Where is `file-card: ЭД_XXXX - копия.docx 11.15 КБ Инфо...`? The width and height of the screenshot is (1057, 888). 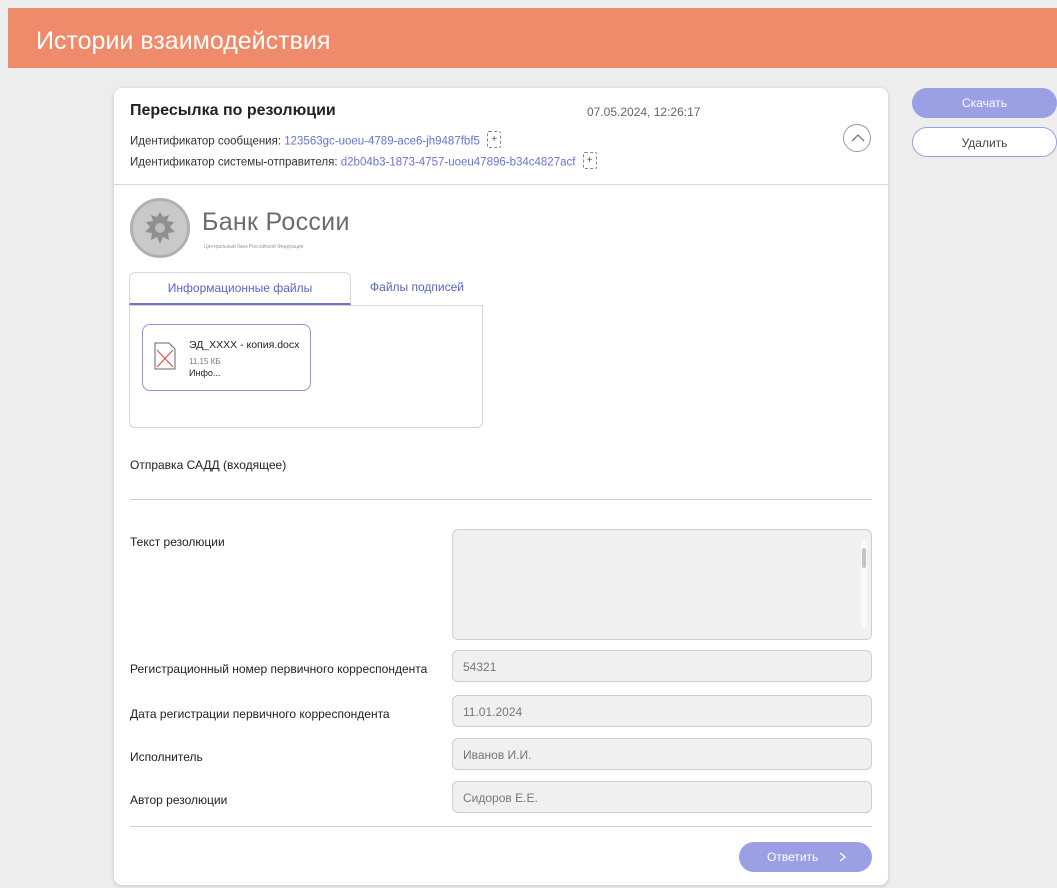
file-card: ЭД_XXXX - копия.docx 11.15 КБ Инфо... is located at coordinates (226, 357).